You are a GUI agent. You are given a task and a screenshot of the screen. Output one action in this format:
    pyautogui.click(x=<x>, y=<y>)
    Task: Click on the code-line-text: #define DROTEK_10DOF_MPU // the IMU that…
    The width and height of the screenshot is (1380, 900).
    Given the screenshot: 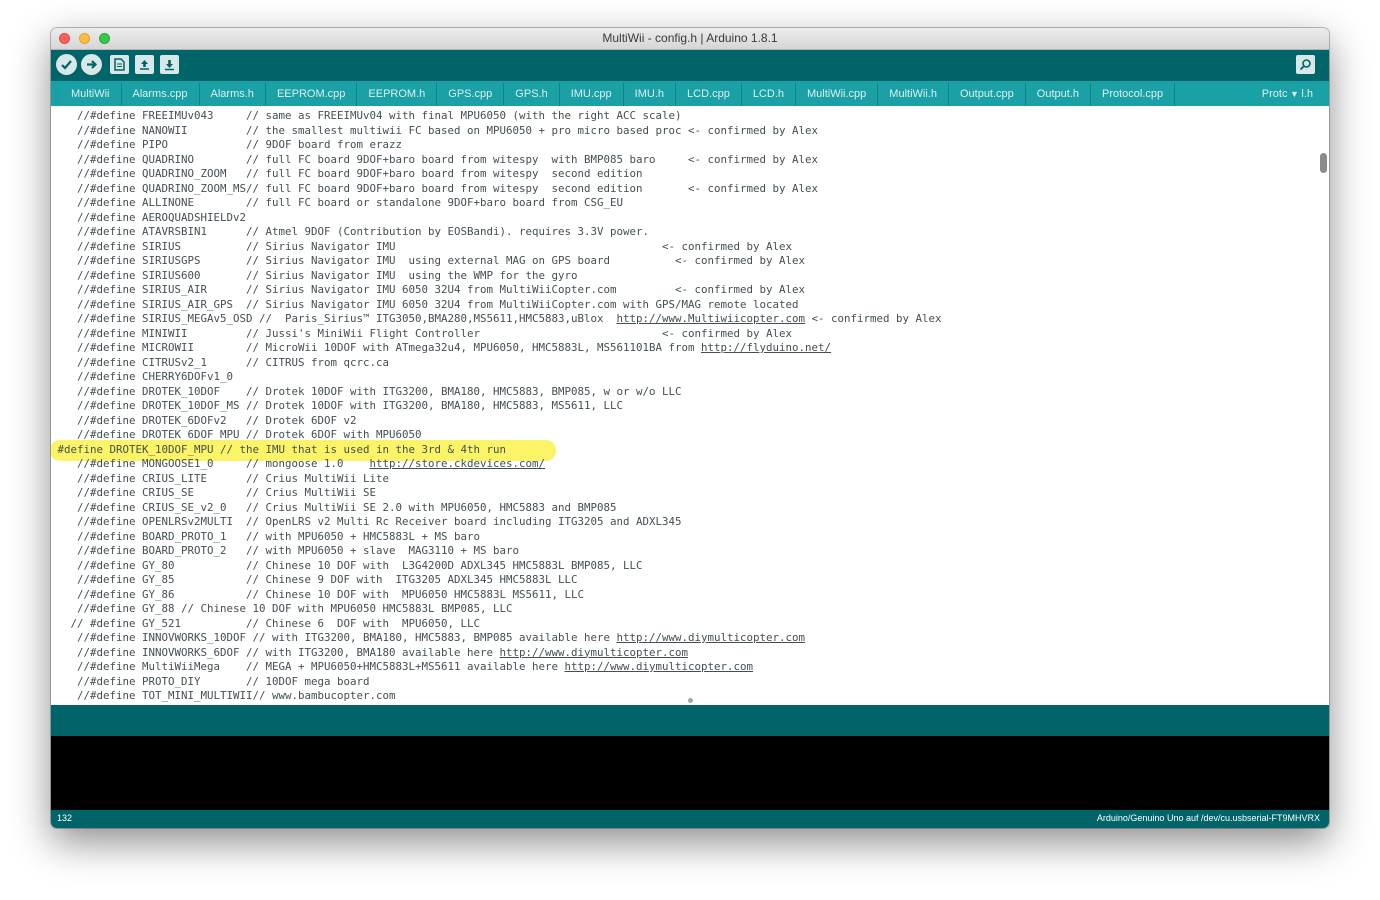 What is the action you would take?
    pyautogui.click(x=279, y=449)
    